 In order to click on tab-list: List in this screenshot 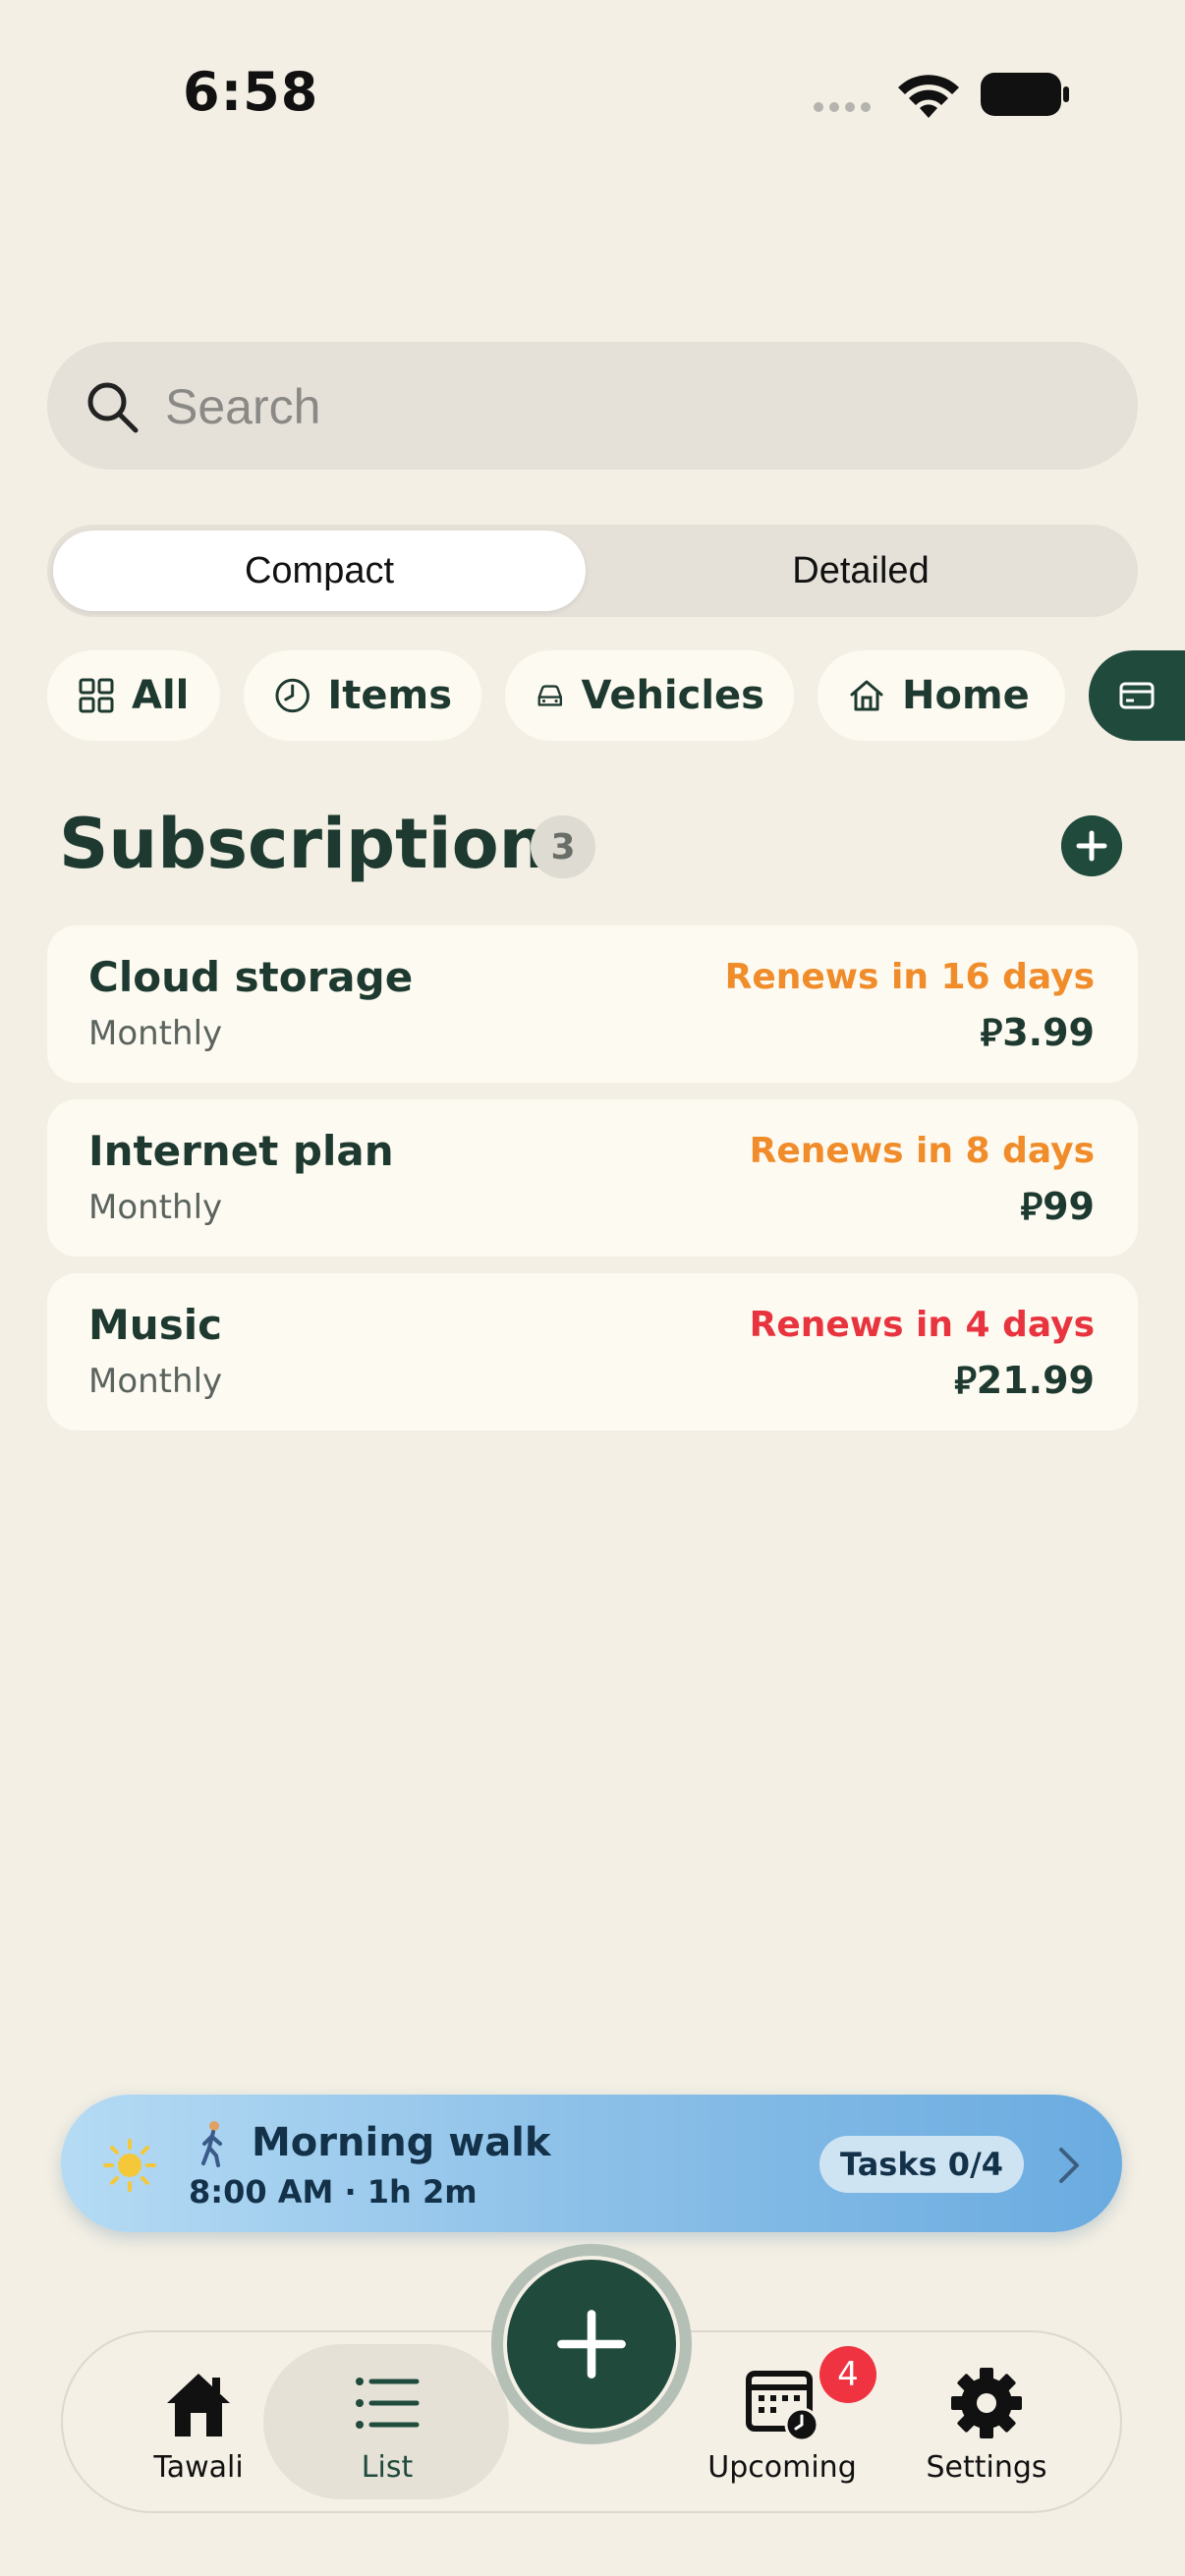, I will do `click(387, 2428)`.